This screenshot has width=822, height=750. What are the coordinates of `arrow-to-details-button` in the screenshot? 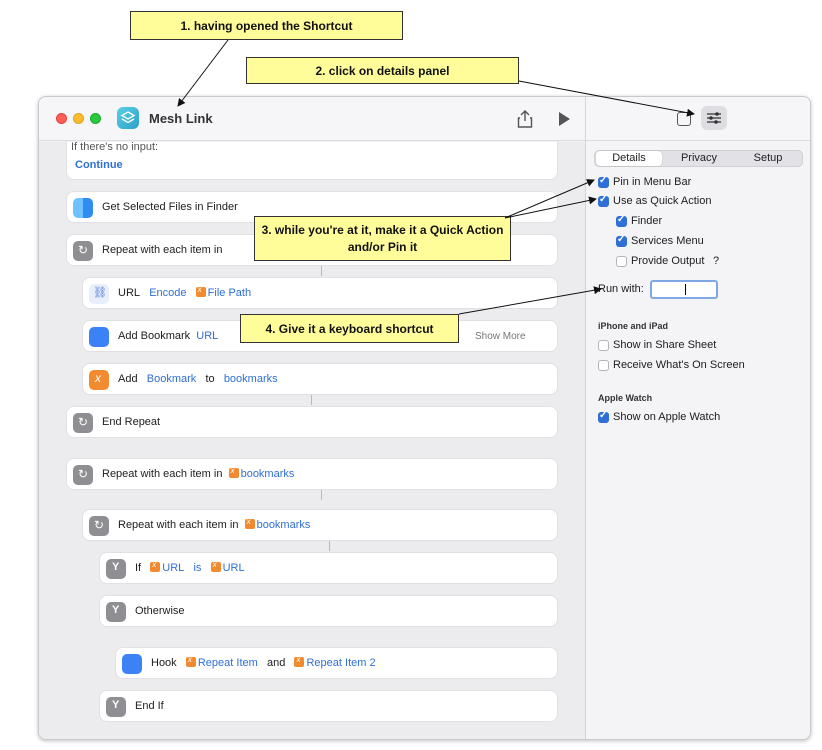 It's located at (606, 98).